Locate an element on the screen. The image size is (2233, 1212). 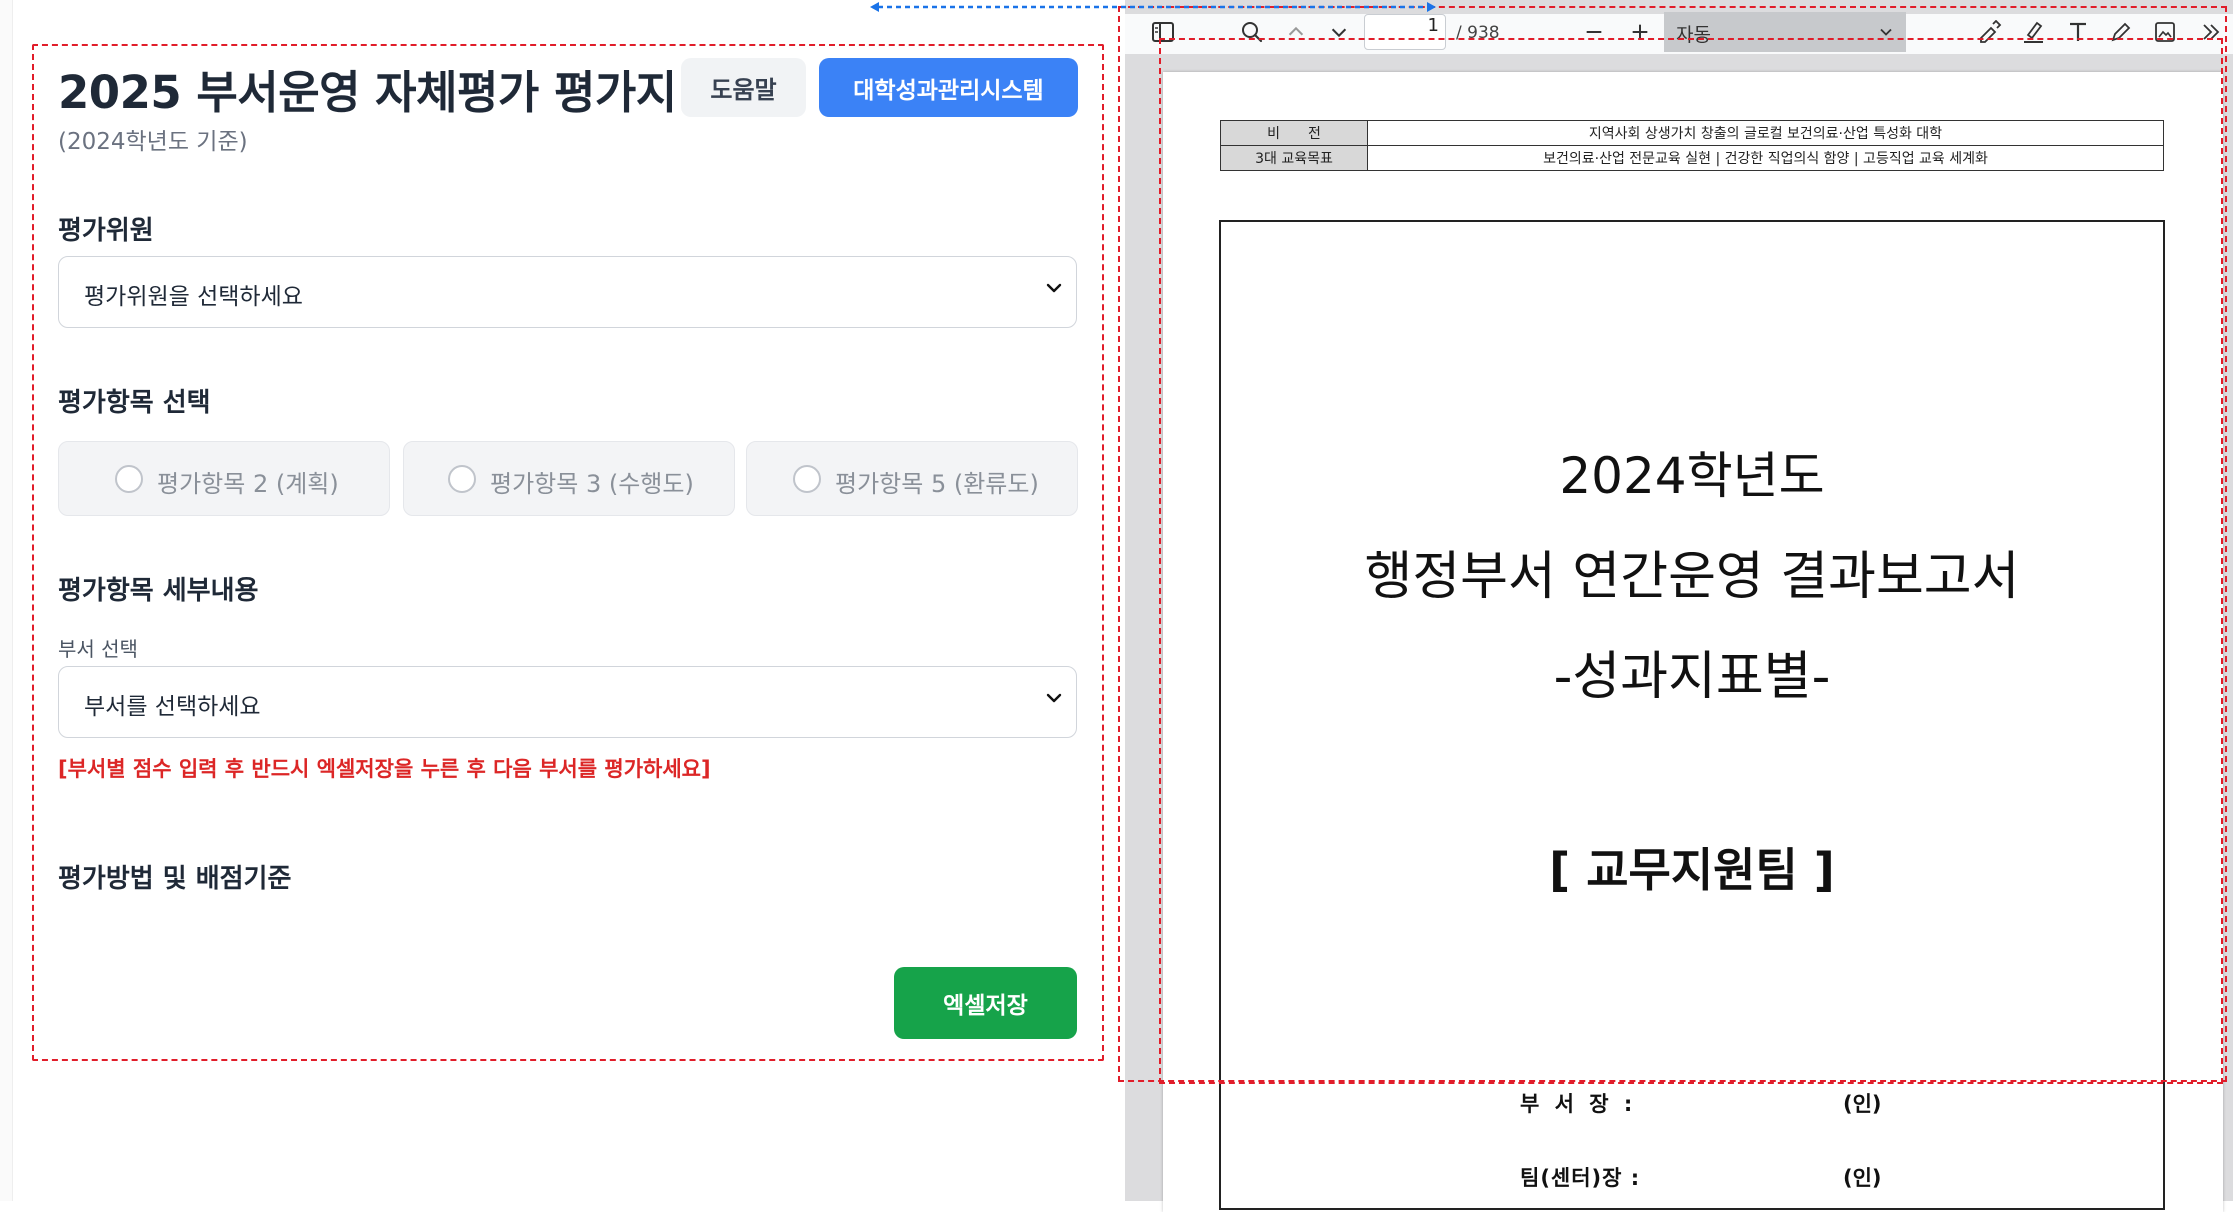
report-title: 행정부서 연간운영 결과보고서 is located at coordinates (1692, 577).